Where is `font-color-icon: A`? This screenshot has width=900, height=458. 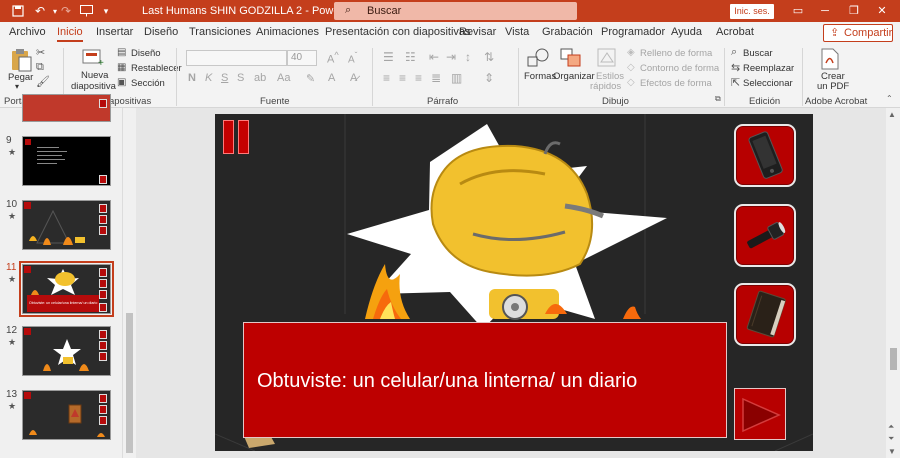
font-color-icon: A is located at coordinates (331, 78).